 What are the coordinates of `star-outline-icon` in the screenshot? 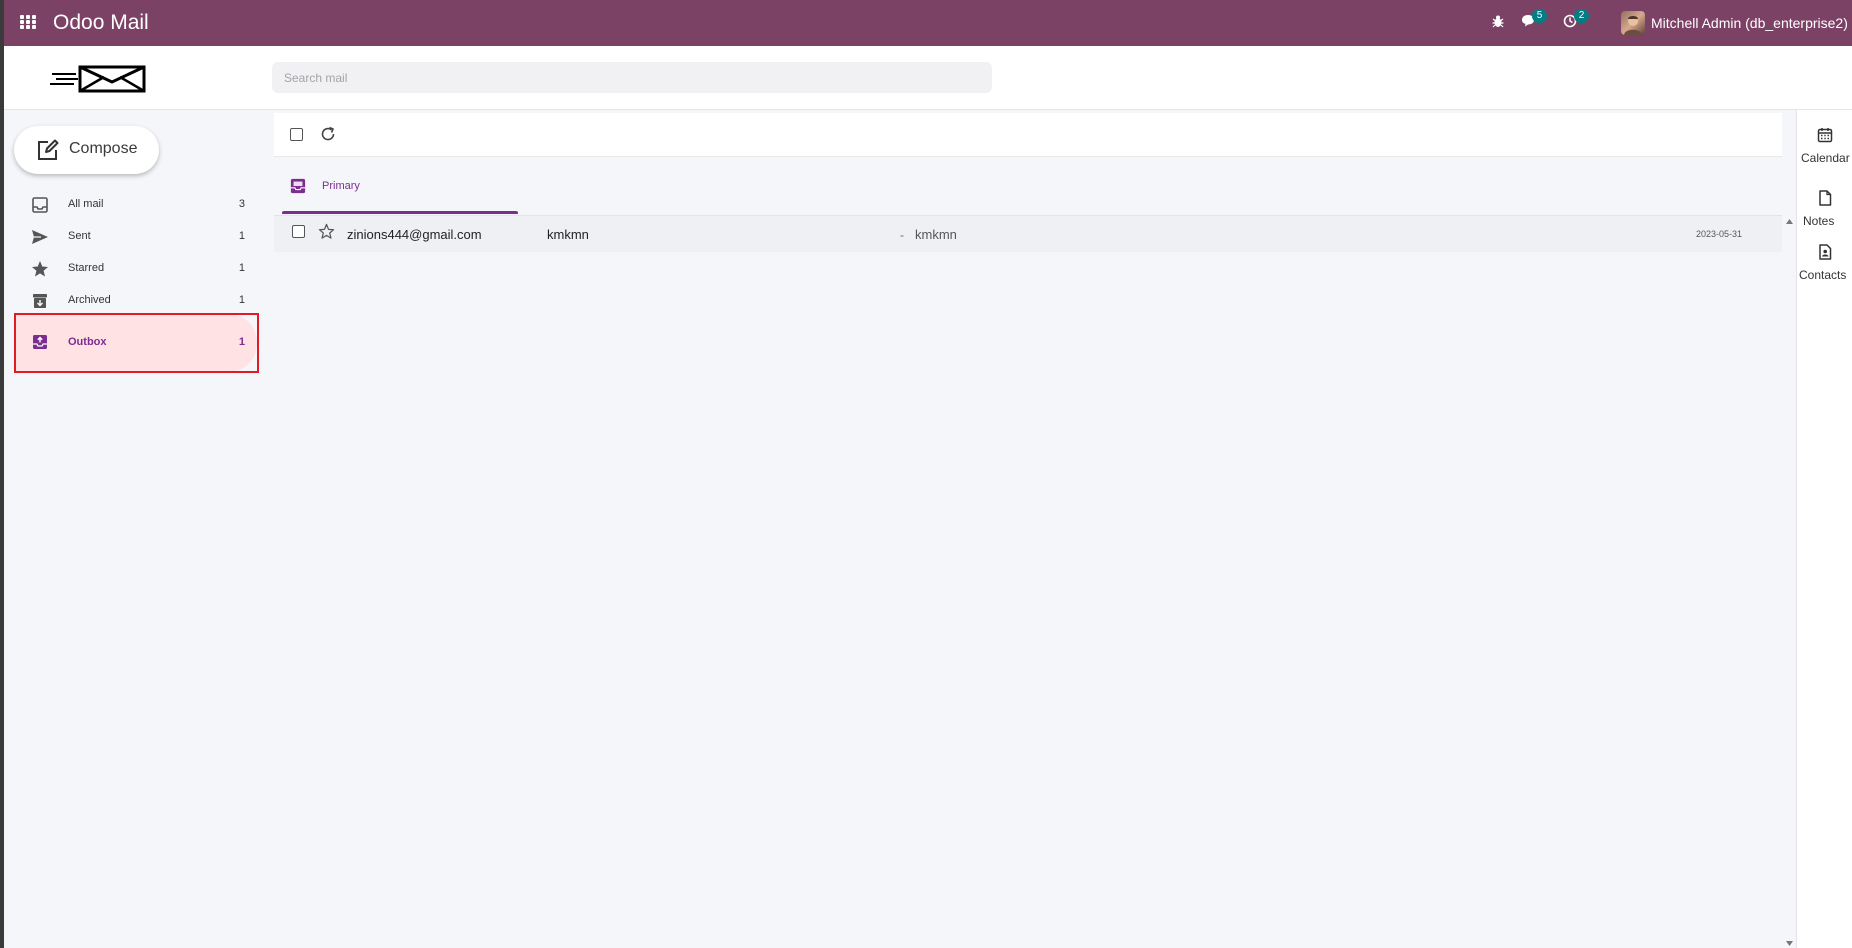 It's located at (326, 231).